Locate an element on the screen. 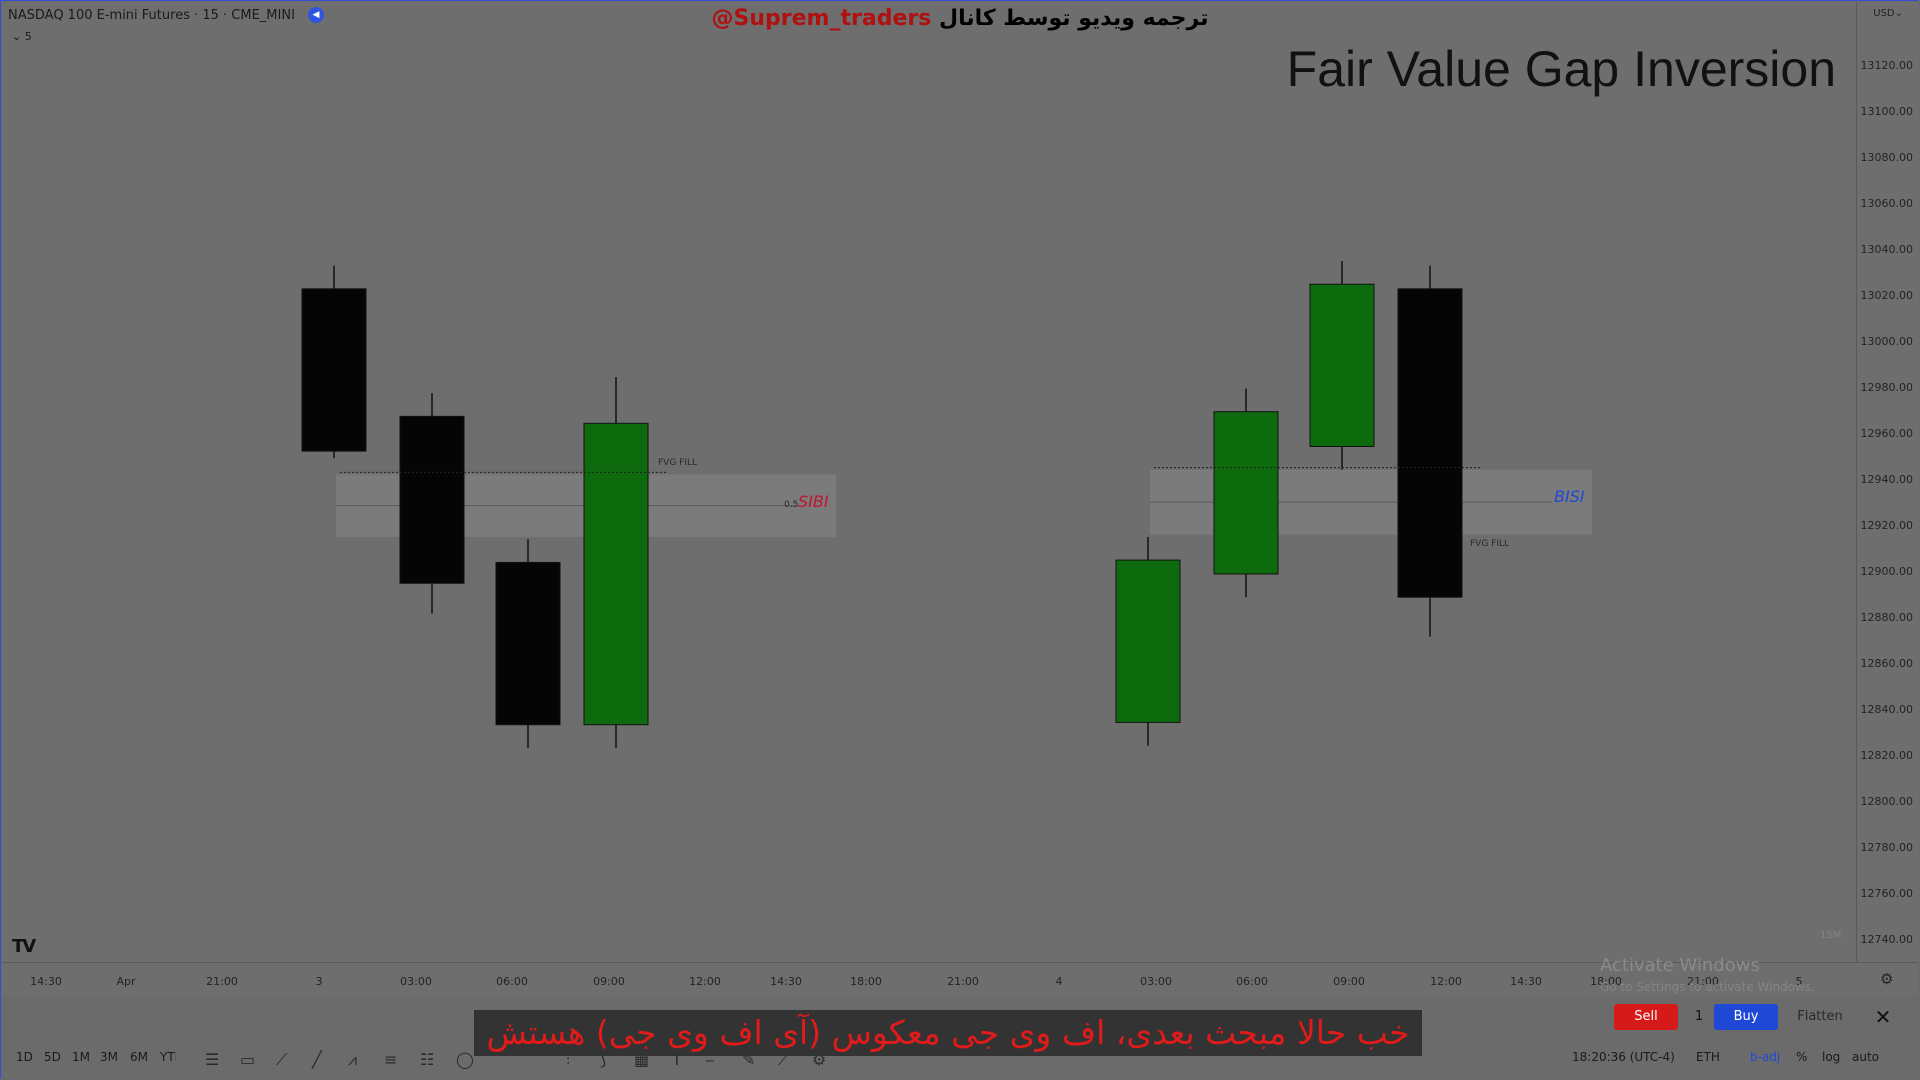 The height and width of the screenshot is (1080, 1920). timeframe-ytd: YTD is located at coordinates (168, 1057).